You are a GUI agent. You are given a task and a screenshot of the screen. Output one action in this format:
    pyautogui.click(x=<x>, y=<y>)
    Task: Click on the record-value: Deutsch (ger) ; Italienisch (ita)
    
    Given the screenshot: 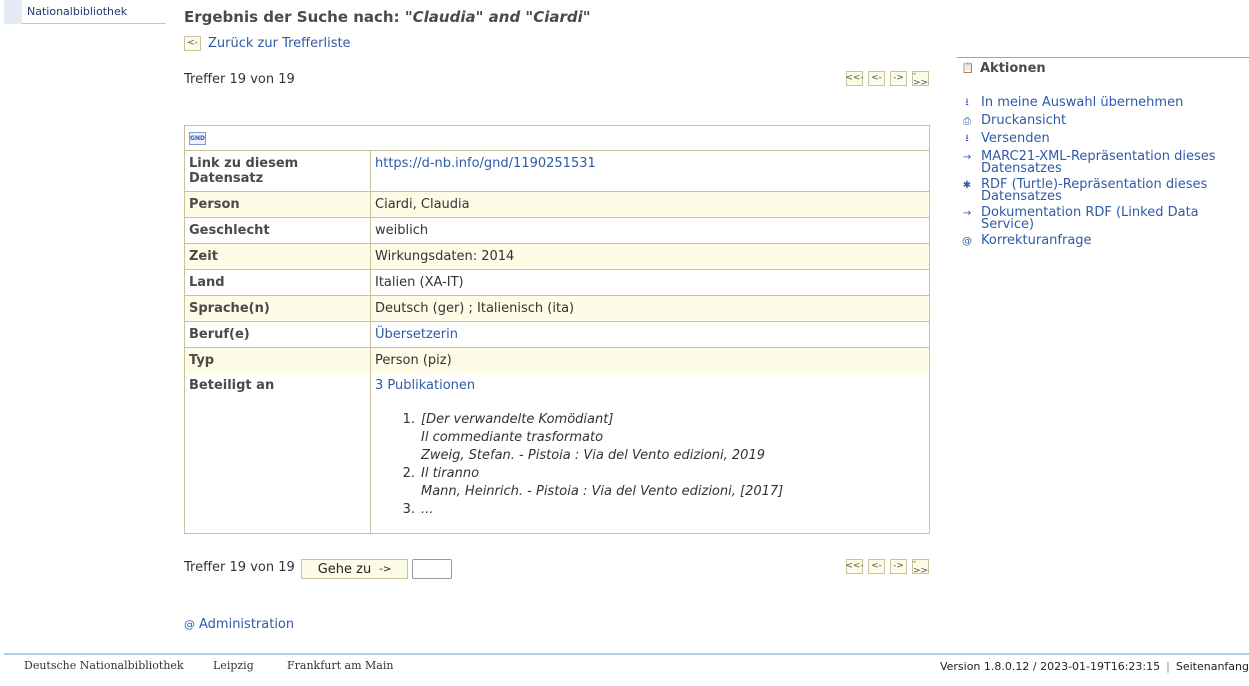 What is the action you would take?
    pyautogui.click(x=650, y=308)
    